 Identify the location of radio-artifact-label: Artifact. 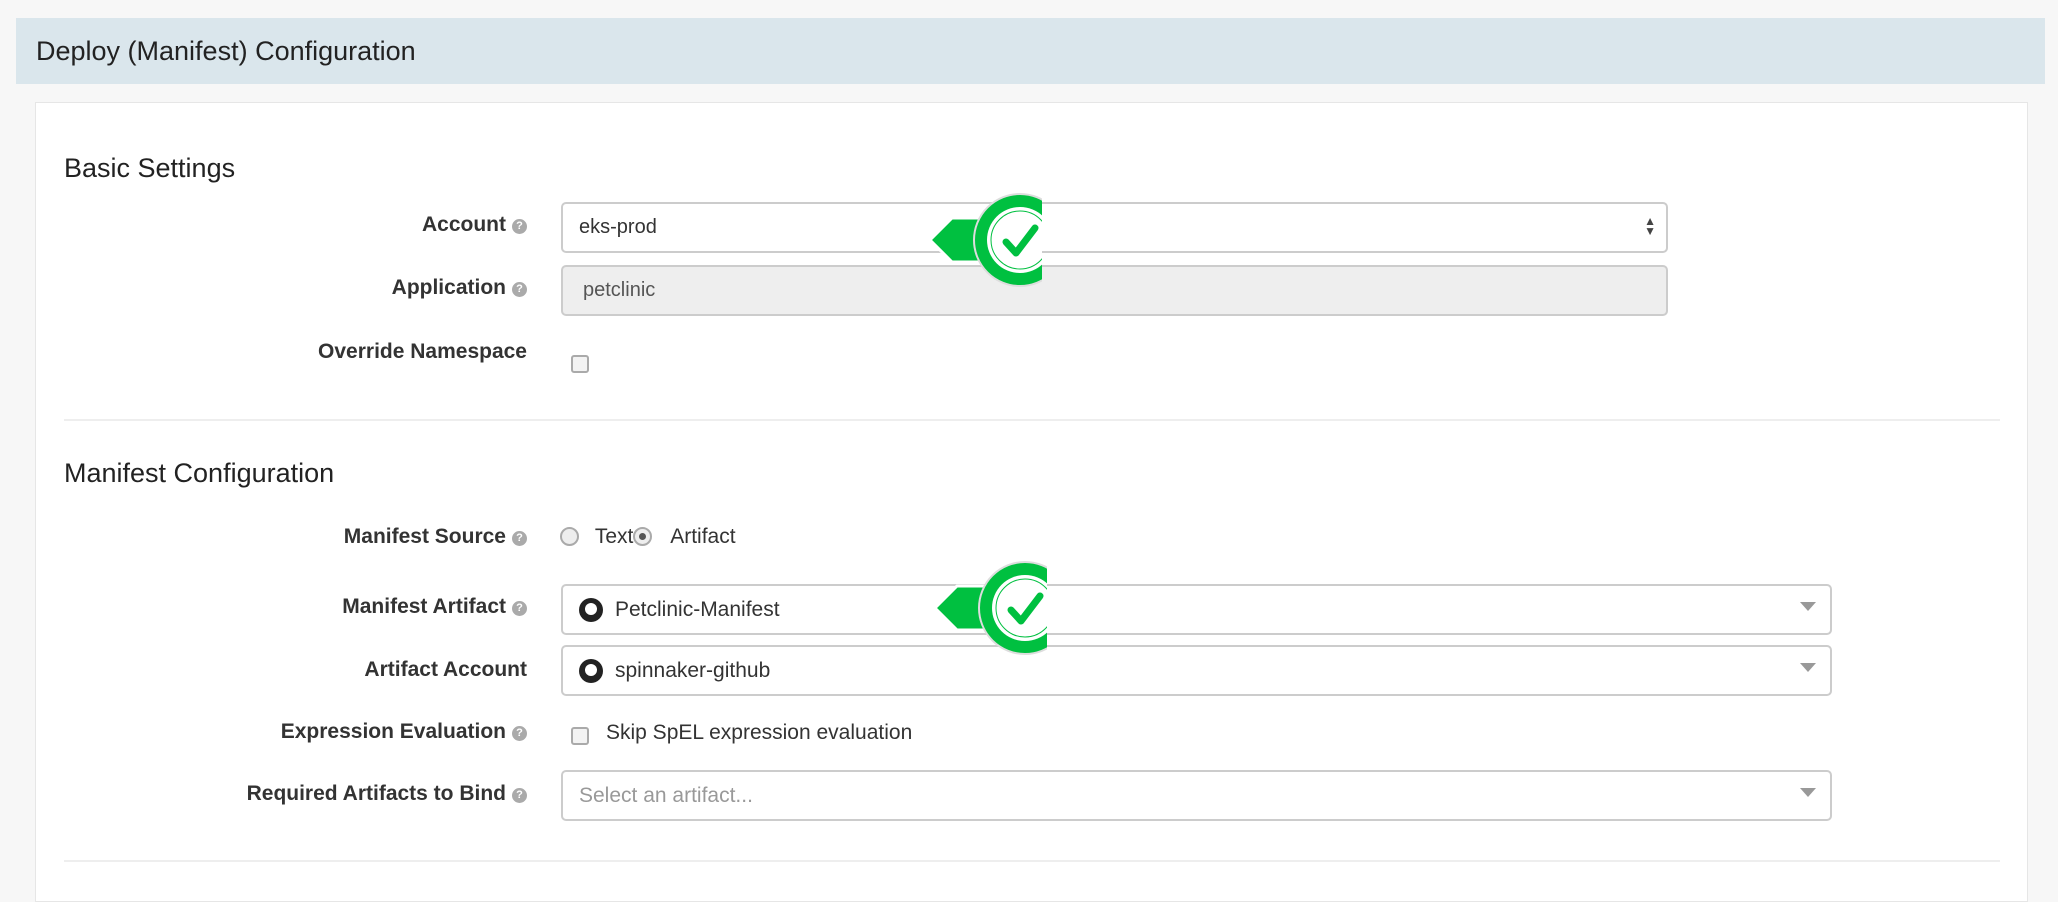
(702, 536).